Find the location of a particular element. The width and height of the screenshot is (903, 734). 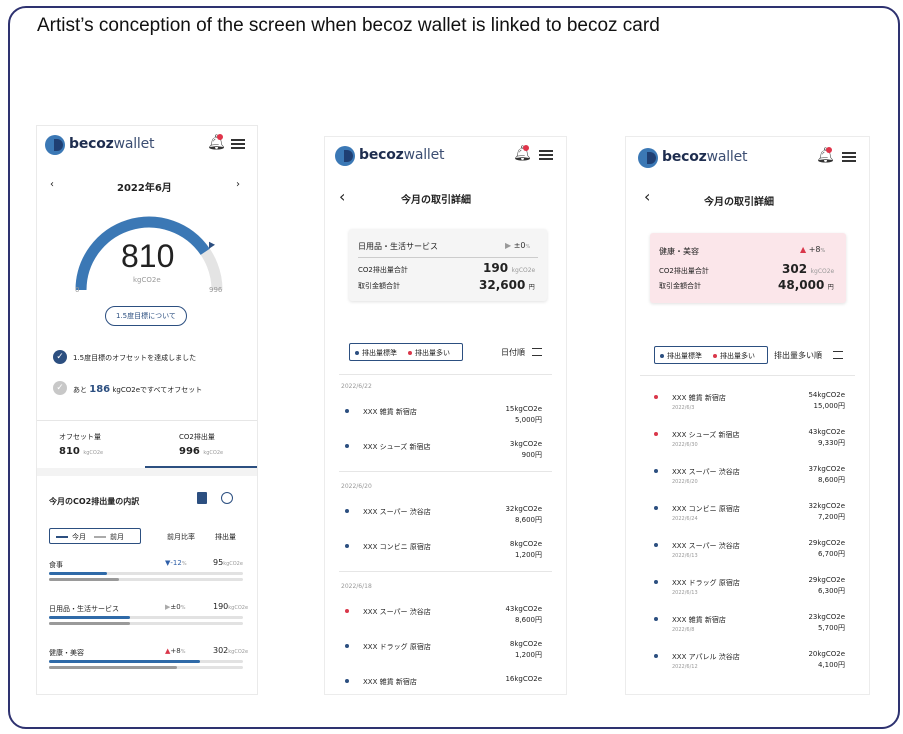

category-name: 健康・美容 is located at coordinates (66, 653).